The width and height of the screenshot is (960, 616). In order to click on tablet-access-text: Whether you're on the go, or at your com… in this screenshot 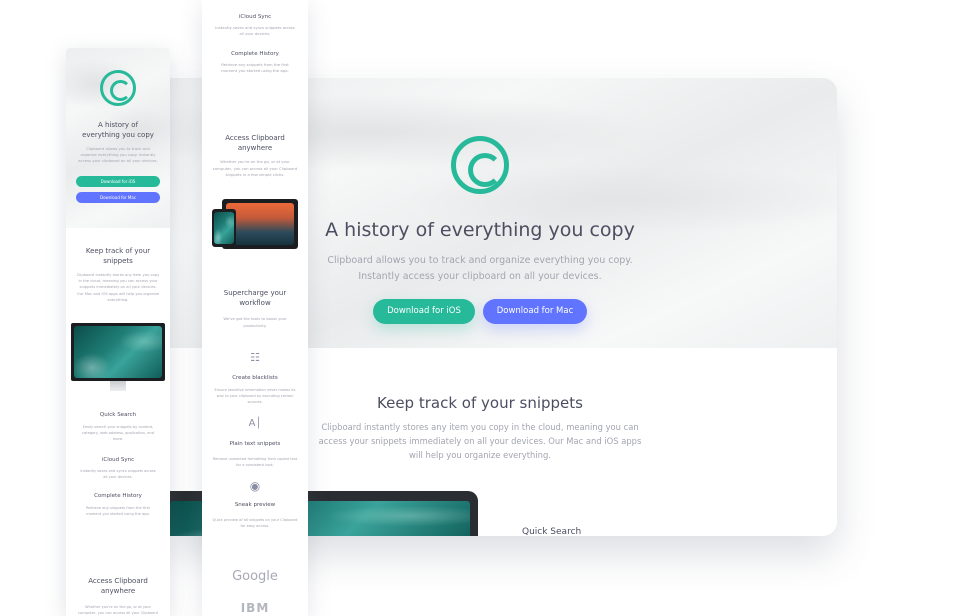, I will do `click(255, 168)`.